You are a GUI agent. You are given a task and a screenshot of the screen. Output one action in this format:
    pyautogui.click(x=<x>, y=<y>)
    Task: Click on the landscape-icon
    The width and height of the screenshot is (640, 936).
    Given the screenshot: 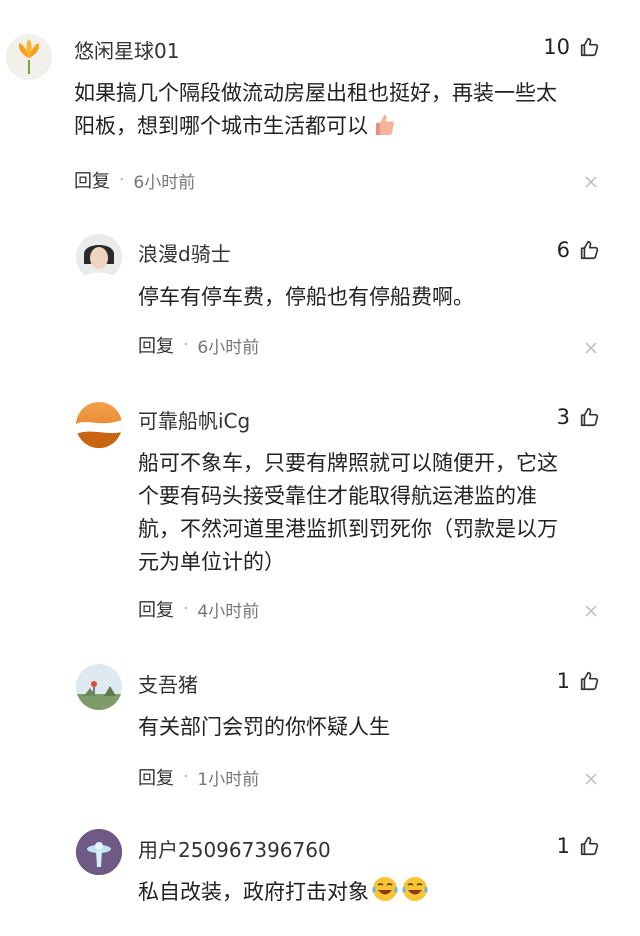 What is the action you would take?
    pyautogui.click(x=99, y=687)
    